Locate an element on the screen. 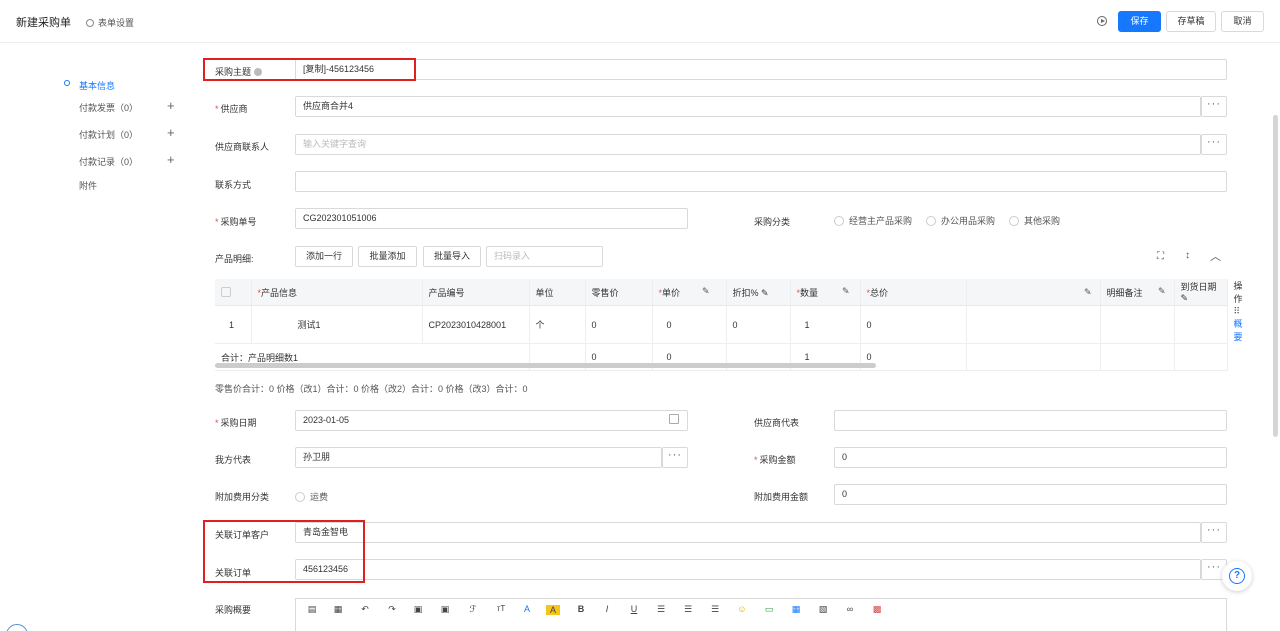  play-icon is located at coordinates (1102, 21).